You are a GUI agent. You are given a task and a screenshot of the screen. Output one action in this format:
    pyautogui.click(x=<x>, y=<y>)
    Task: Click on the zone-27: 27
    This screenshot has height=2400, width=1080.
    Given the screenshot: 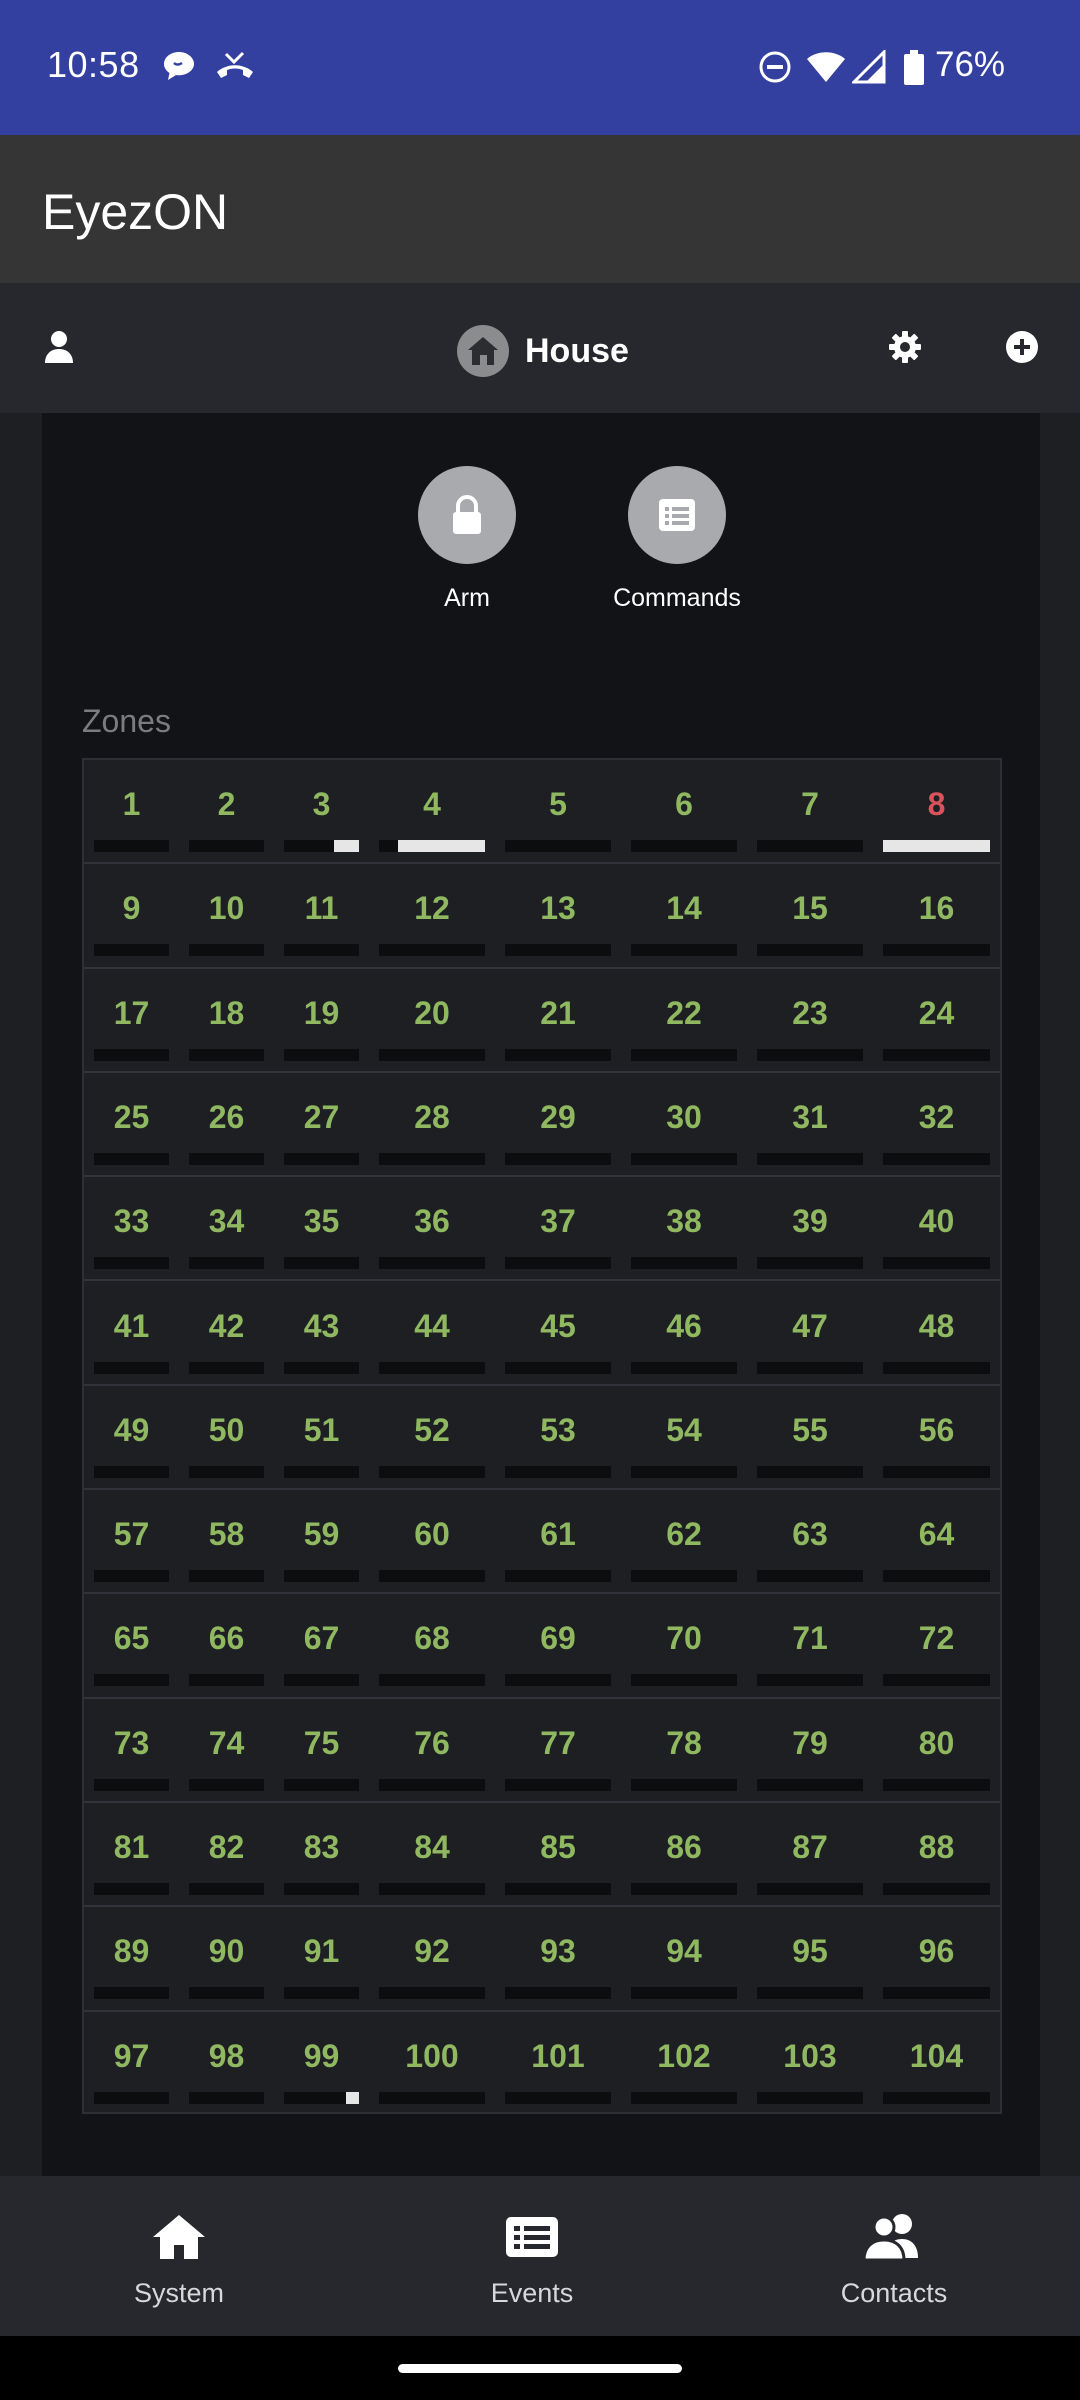 What is the action you would take?
    pyautogui.click(x=321, y=1125)
    